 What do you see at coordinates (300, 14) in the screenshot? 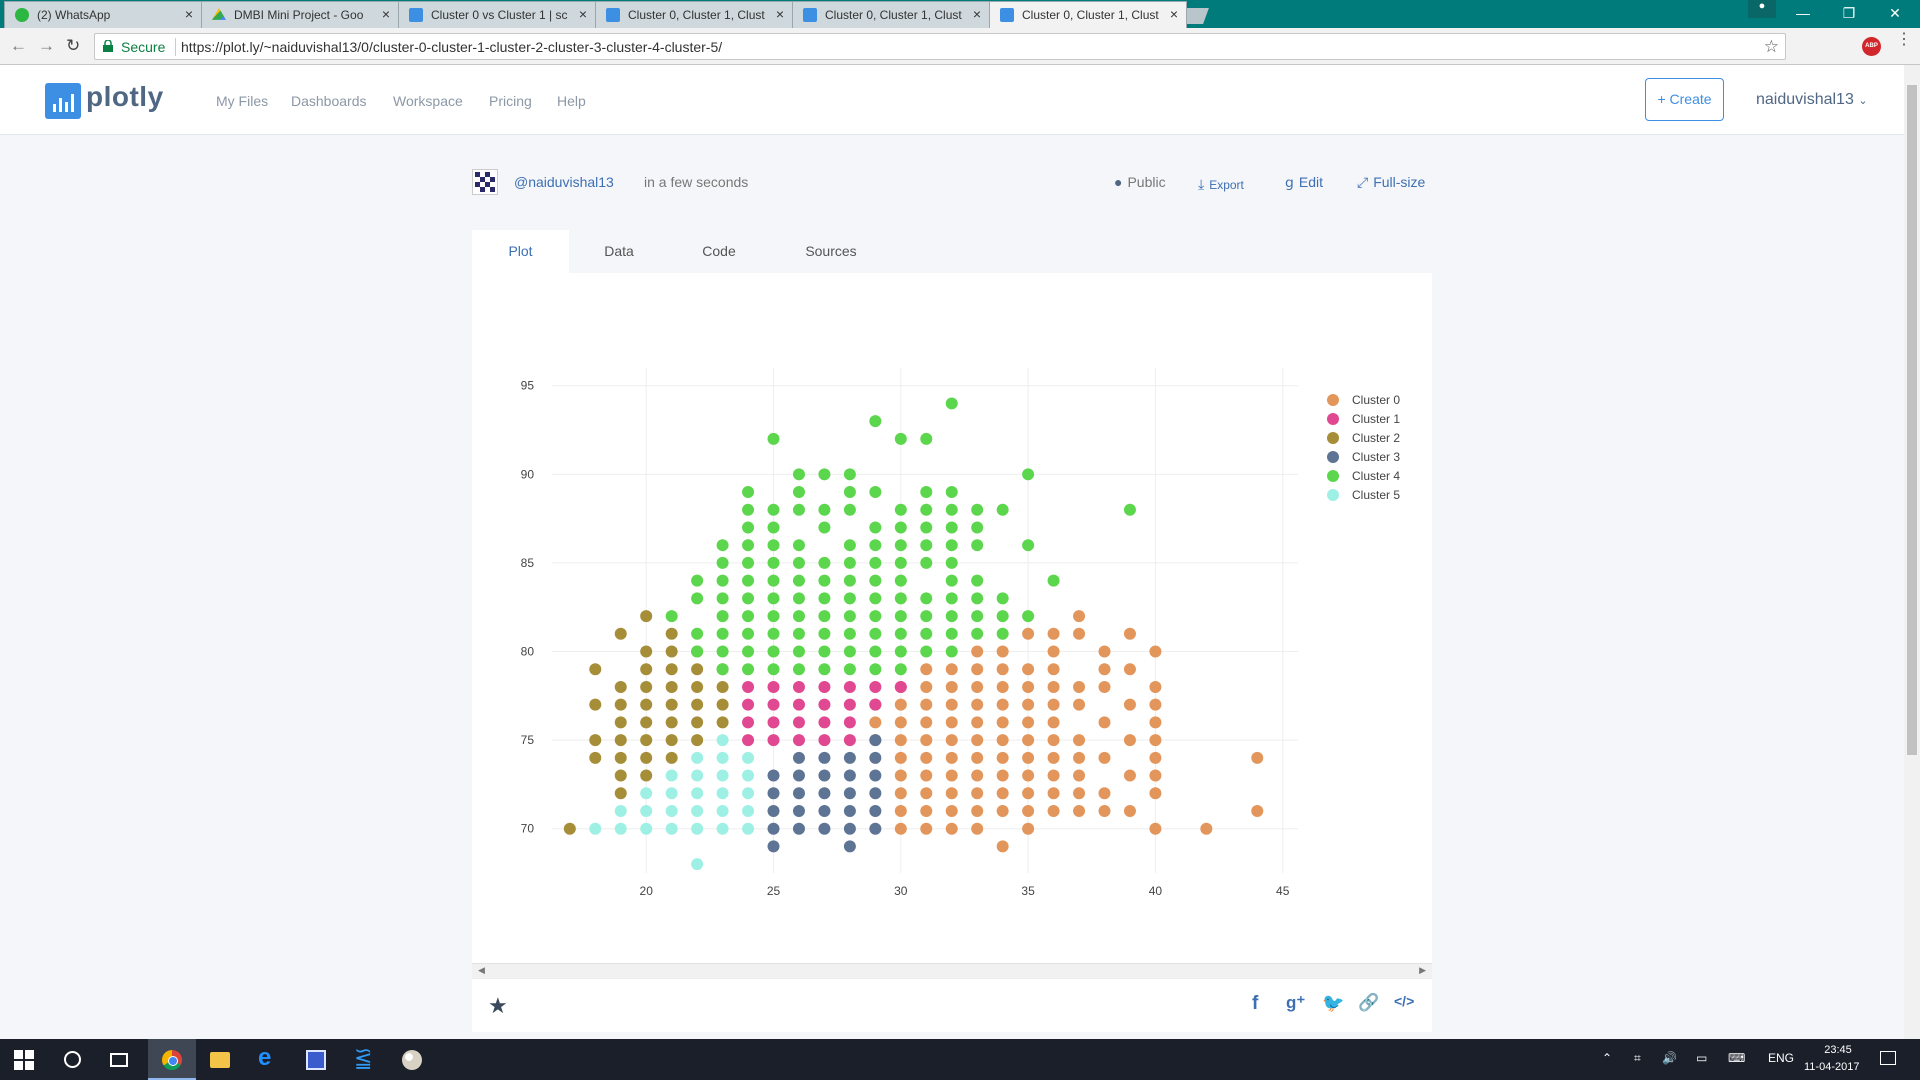
I see `browser-tab: DMBI Mini Project - Goo ×` at bounding box center [300, 14].